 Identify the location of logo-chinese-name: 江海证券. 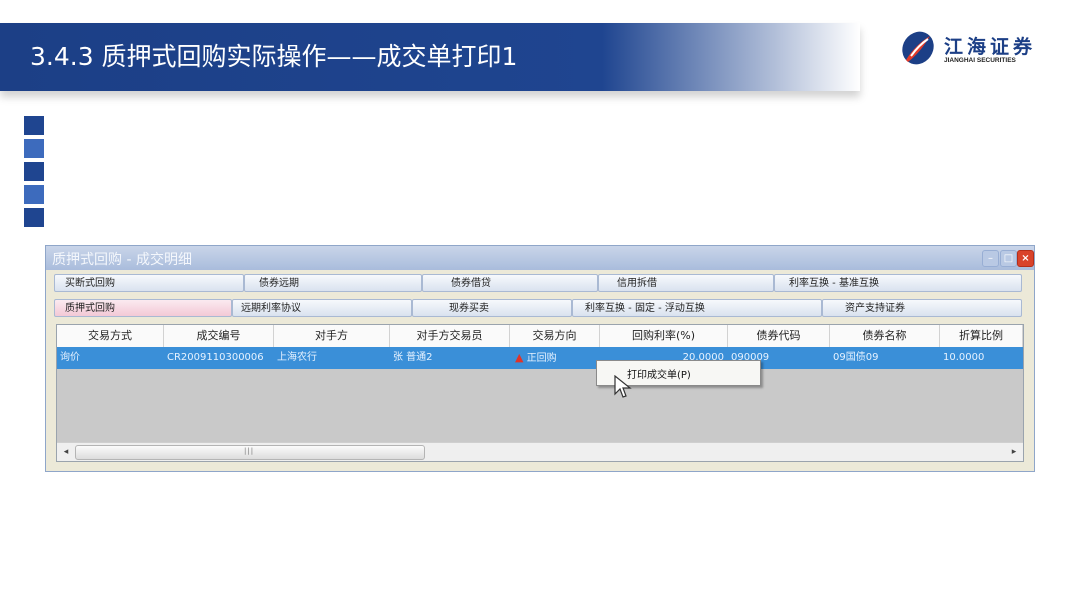
(990, 47).